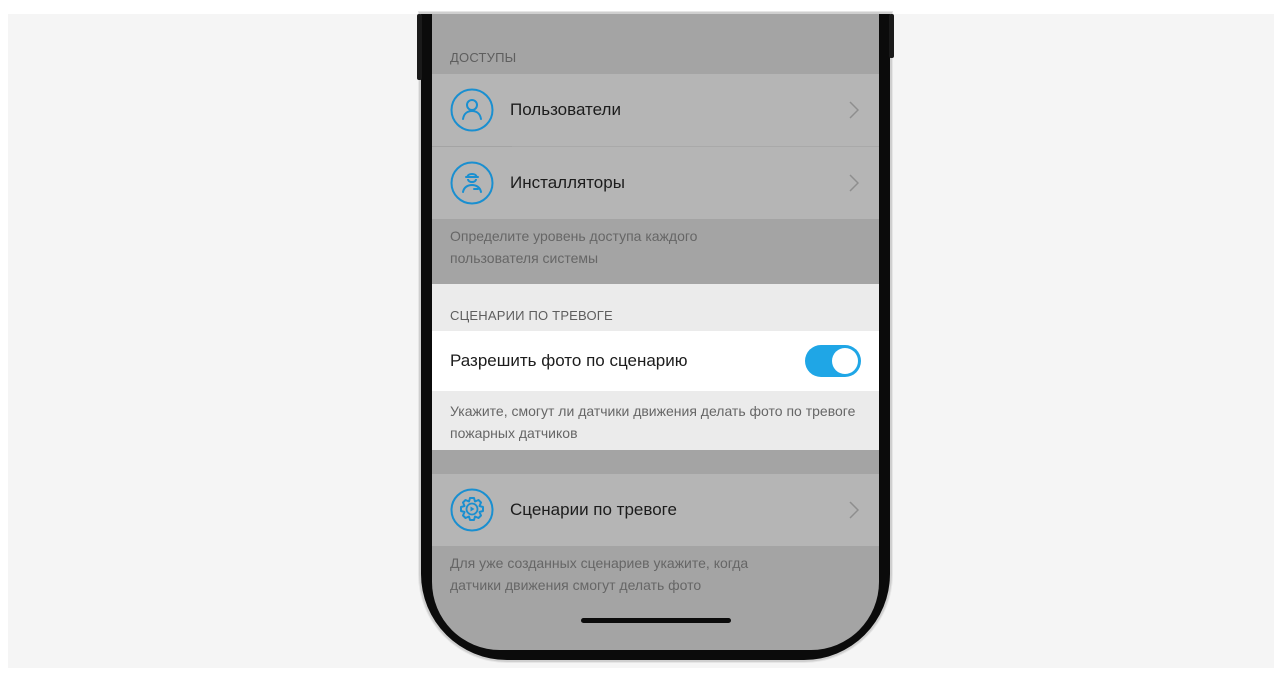  What do you see at coordinates (531, 315) in the screenshot?
I see `section-header-alarm-scenarios: СЦЕНАРИИ ПО ТРЕВОГЕ` at bounding box center [531, 315].